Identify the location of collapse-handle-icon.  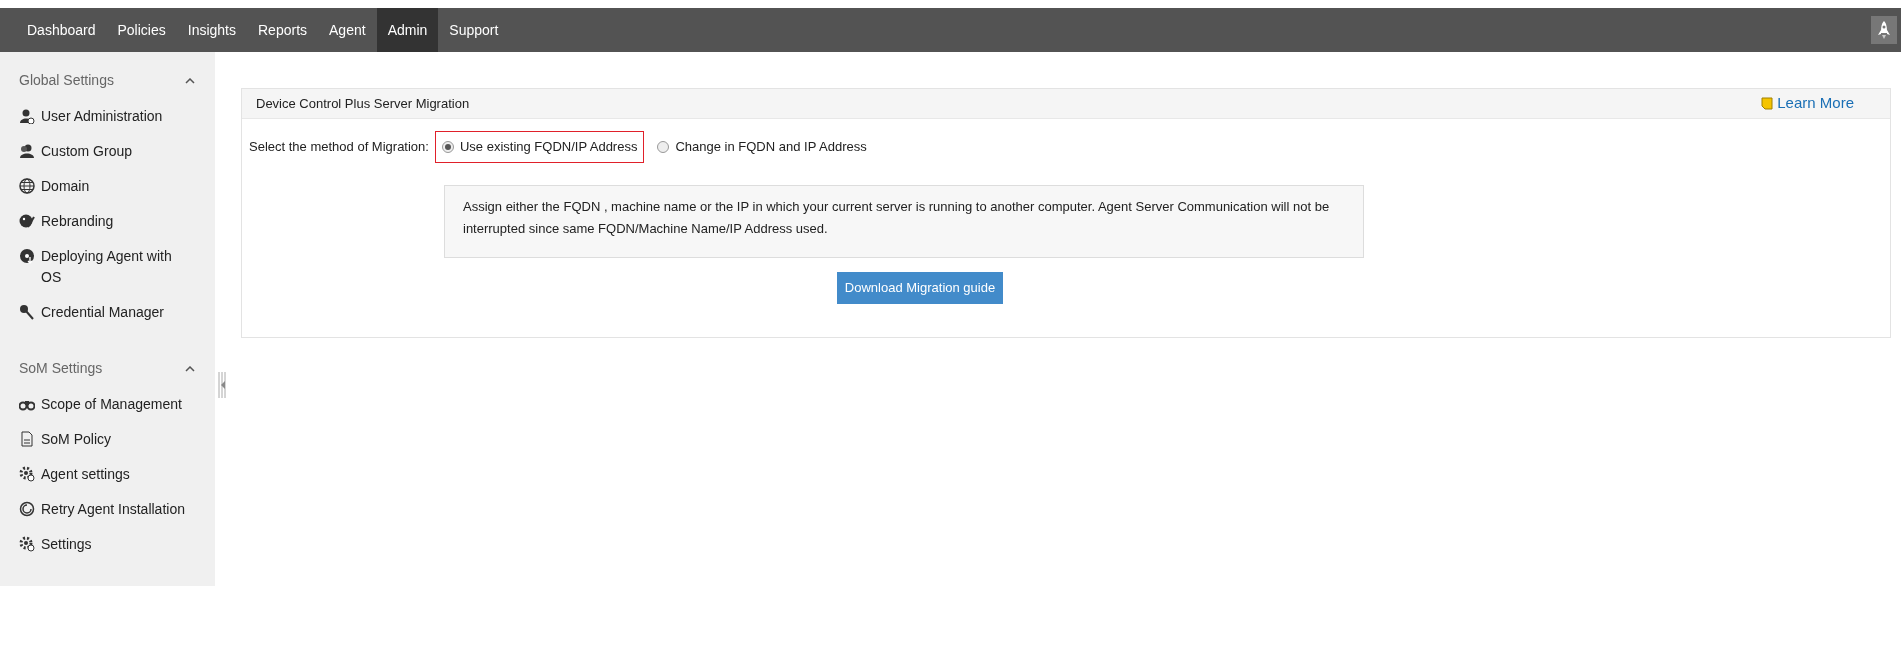
(222, 385).